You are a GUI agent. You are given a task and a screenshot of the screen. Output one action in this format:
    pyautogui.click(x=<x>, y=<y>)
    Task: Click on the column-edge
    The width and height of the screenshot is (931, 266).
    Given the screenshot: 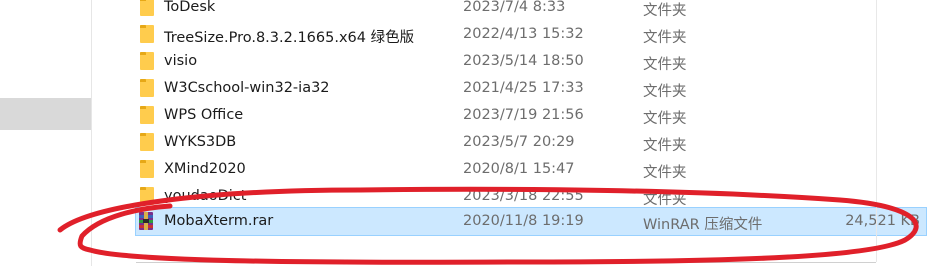 What is the action you would take?
    pyautogui.click(x=876, y=131)
    